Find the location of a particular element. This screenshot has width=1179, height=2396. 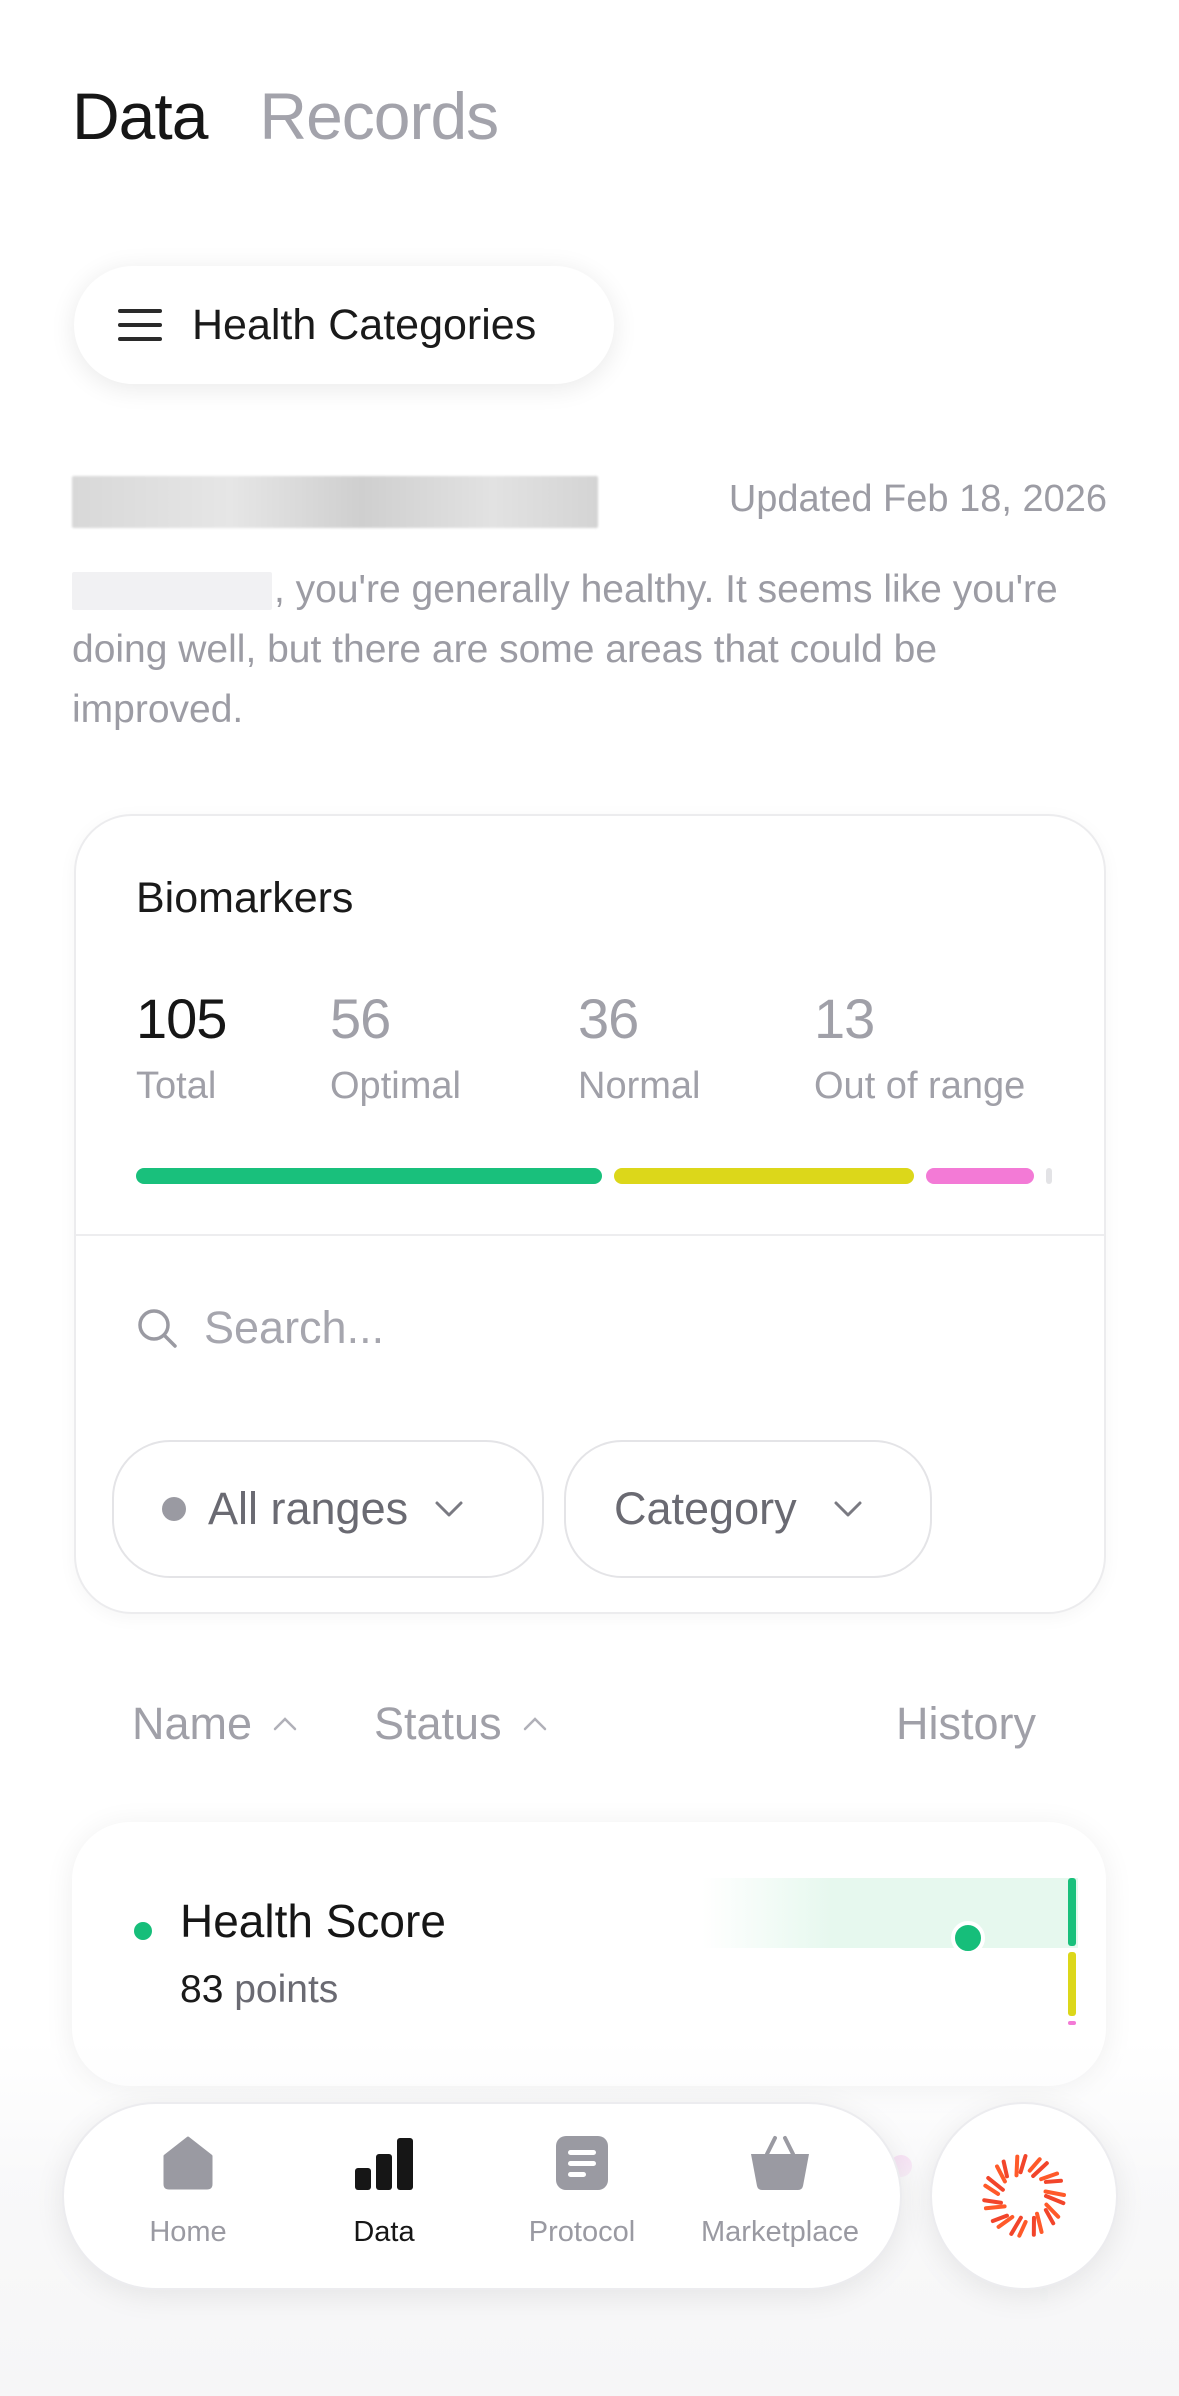

tab-records: Records is located at coordinates (379, 116).